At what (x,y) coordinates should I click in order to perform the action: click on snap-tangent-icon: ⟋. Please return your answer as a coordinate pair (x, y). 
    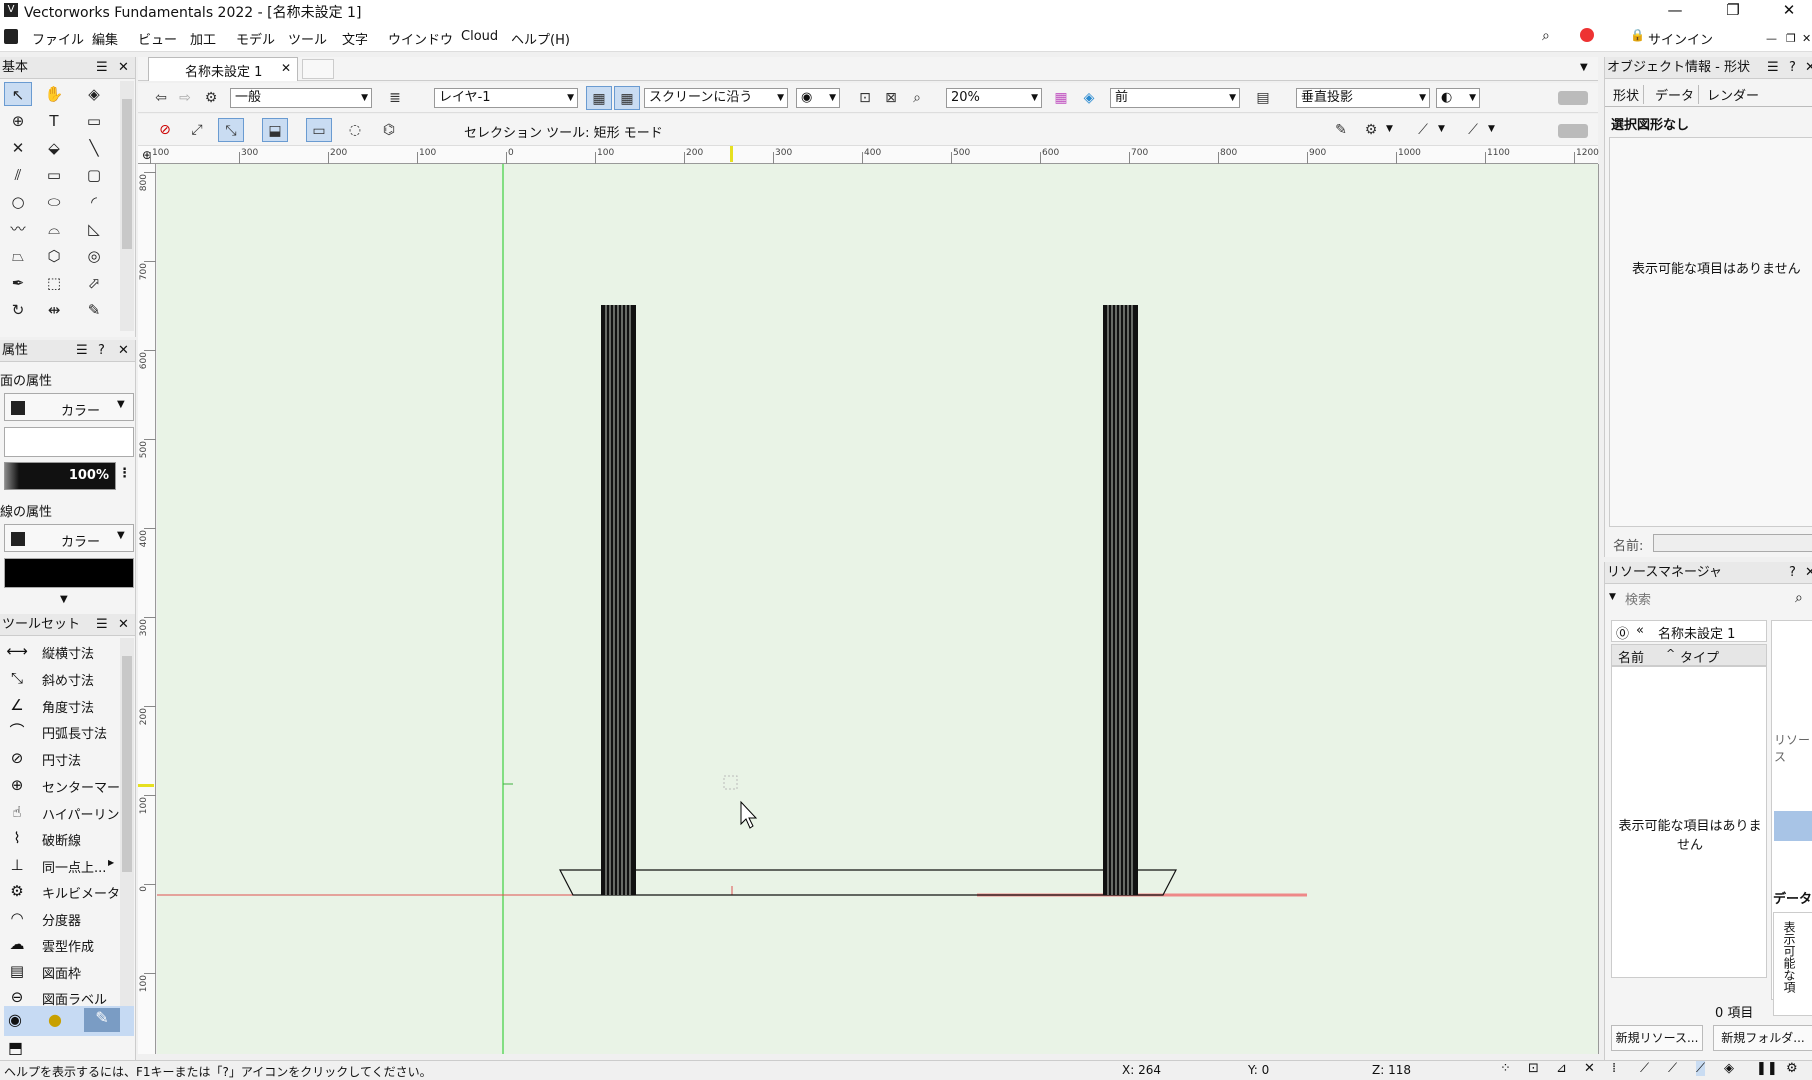
    Looking at the image, I should click on (1644, 1068).